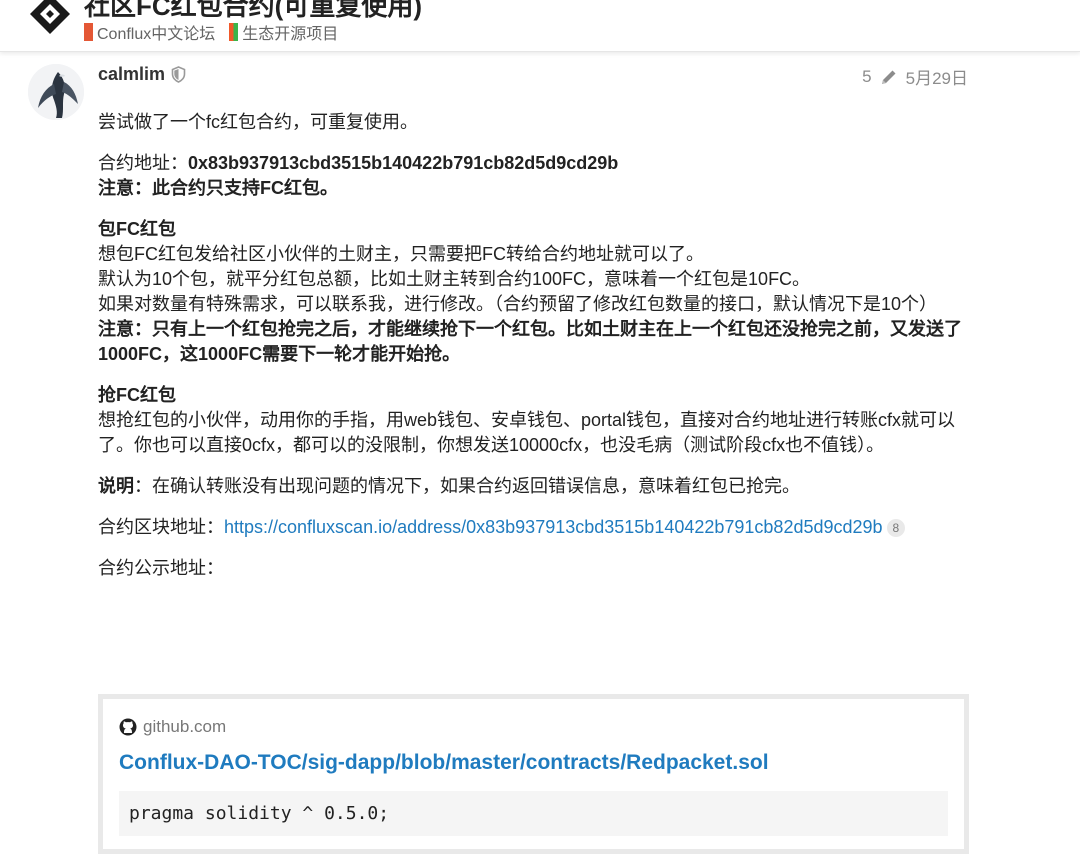 The height and width of the screenshot is (854, 1080). I want to click on avatar-image, so click(56, 92).